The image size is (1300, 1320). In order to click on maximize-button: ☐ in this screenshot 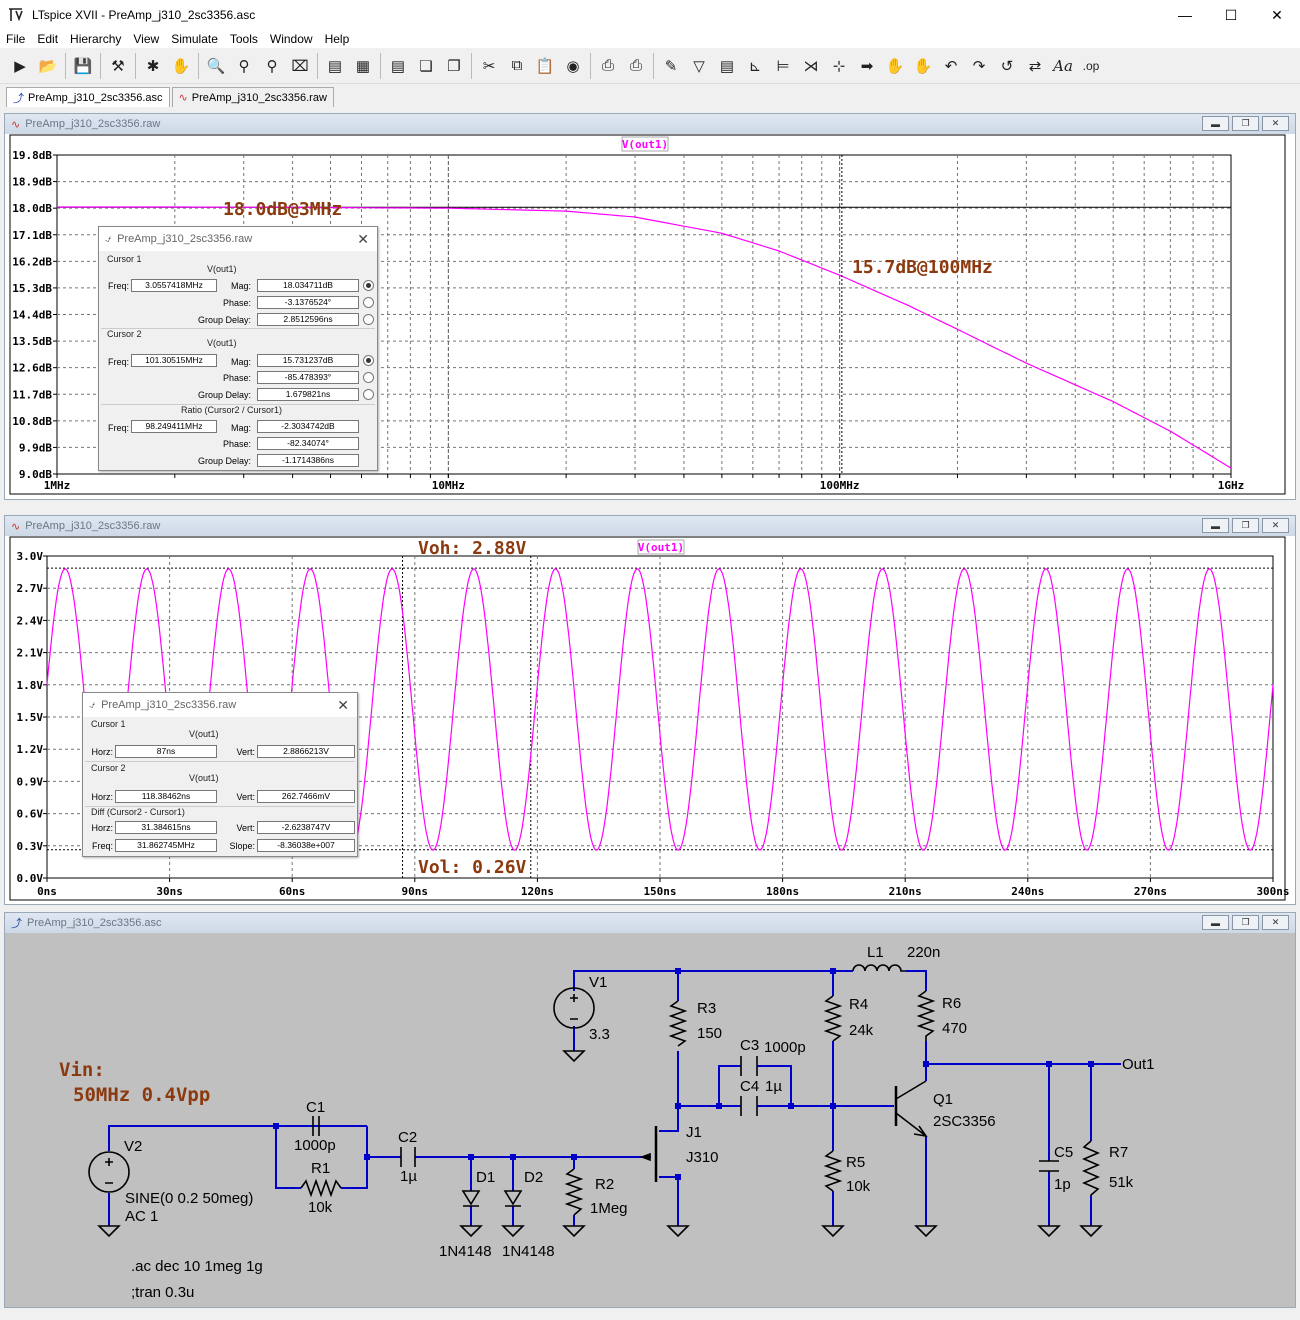, I will do `click(1231, 15)`.